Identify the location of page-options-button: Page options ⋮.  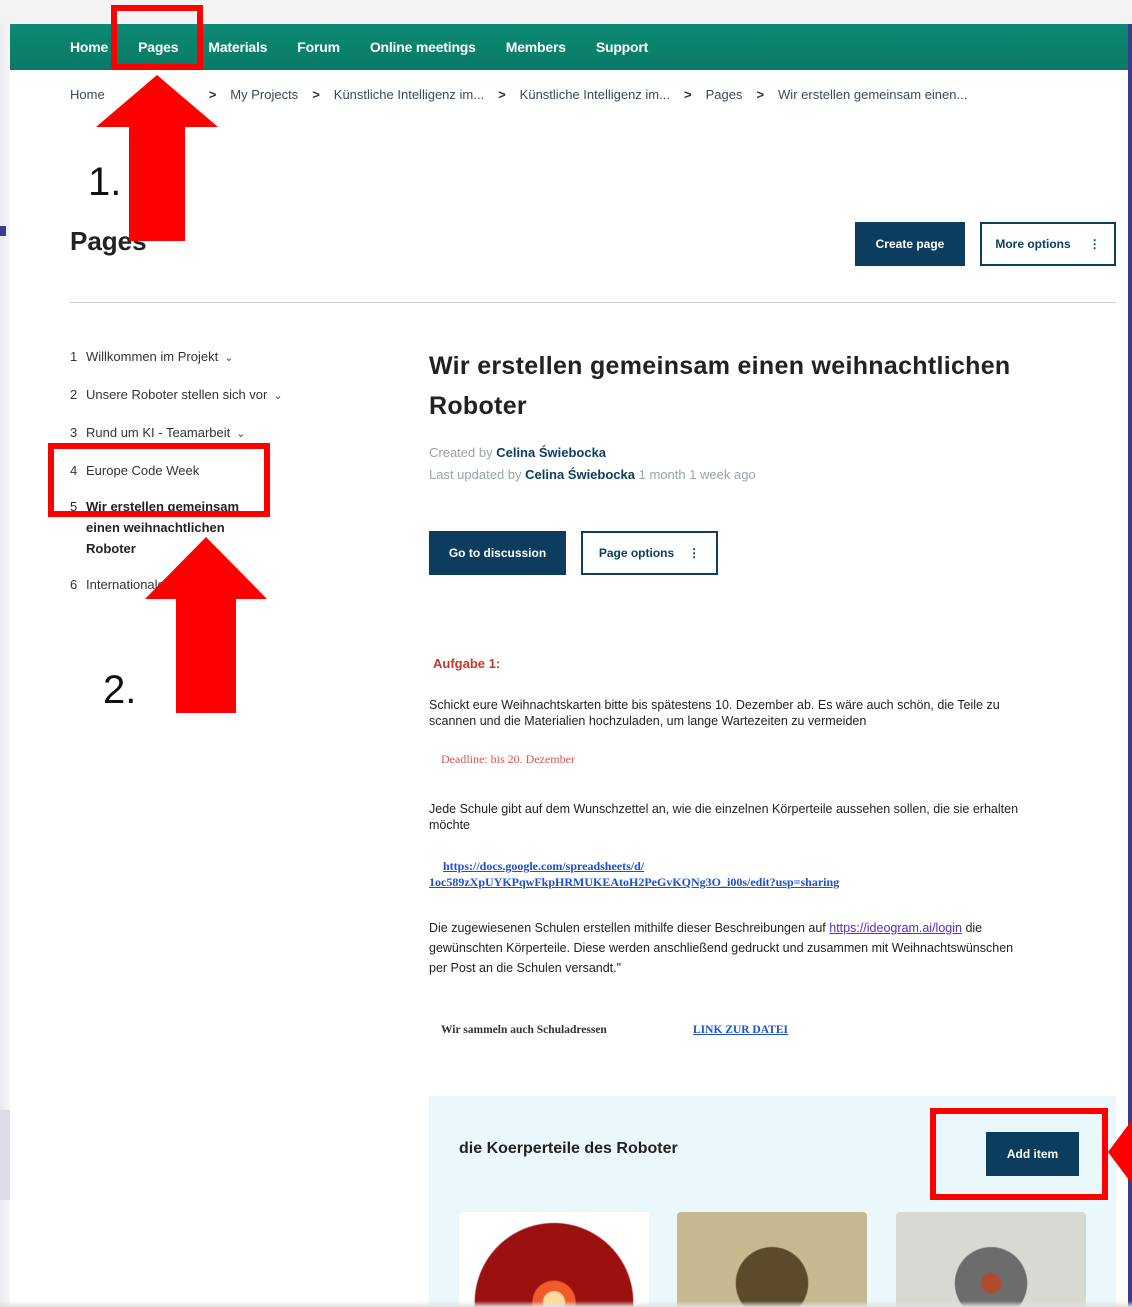
(649, 553).